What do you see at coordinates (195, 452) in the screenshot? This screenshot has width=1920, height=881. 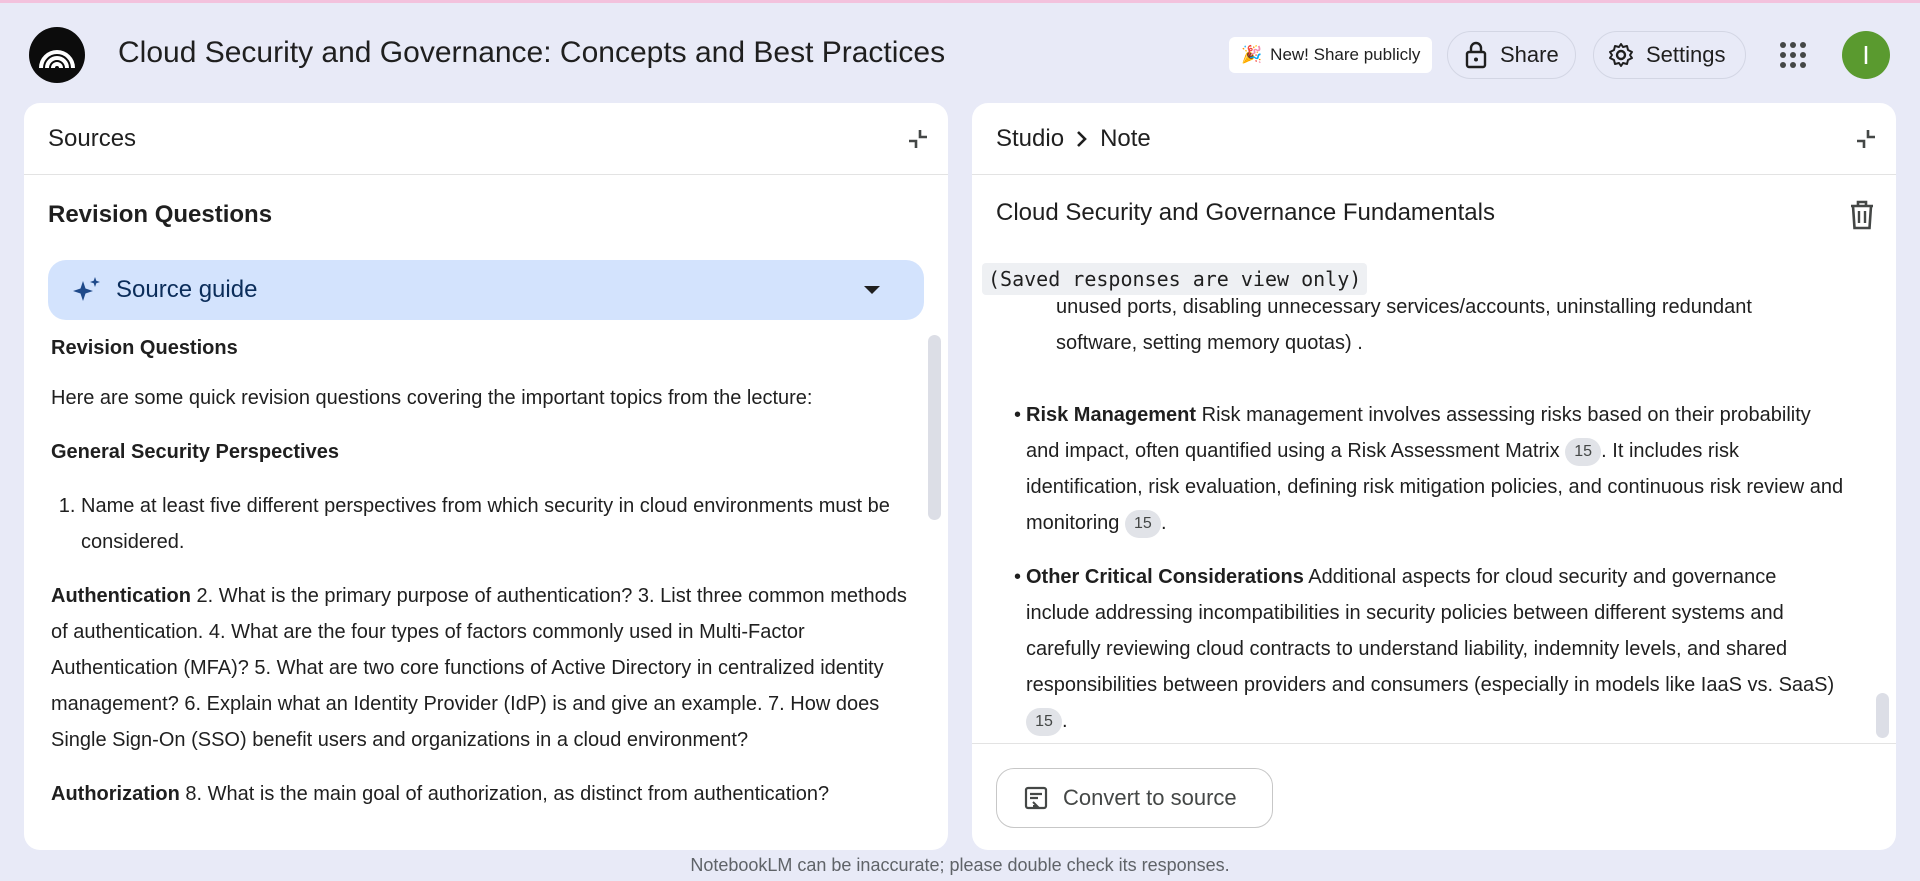 I see `section-title: General Security Perspectives` at bounding box center [195, 452].